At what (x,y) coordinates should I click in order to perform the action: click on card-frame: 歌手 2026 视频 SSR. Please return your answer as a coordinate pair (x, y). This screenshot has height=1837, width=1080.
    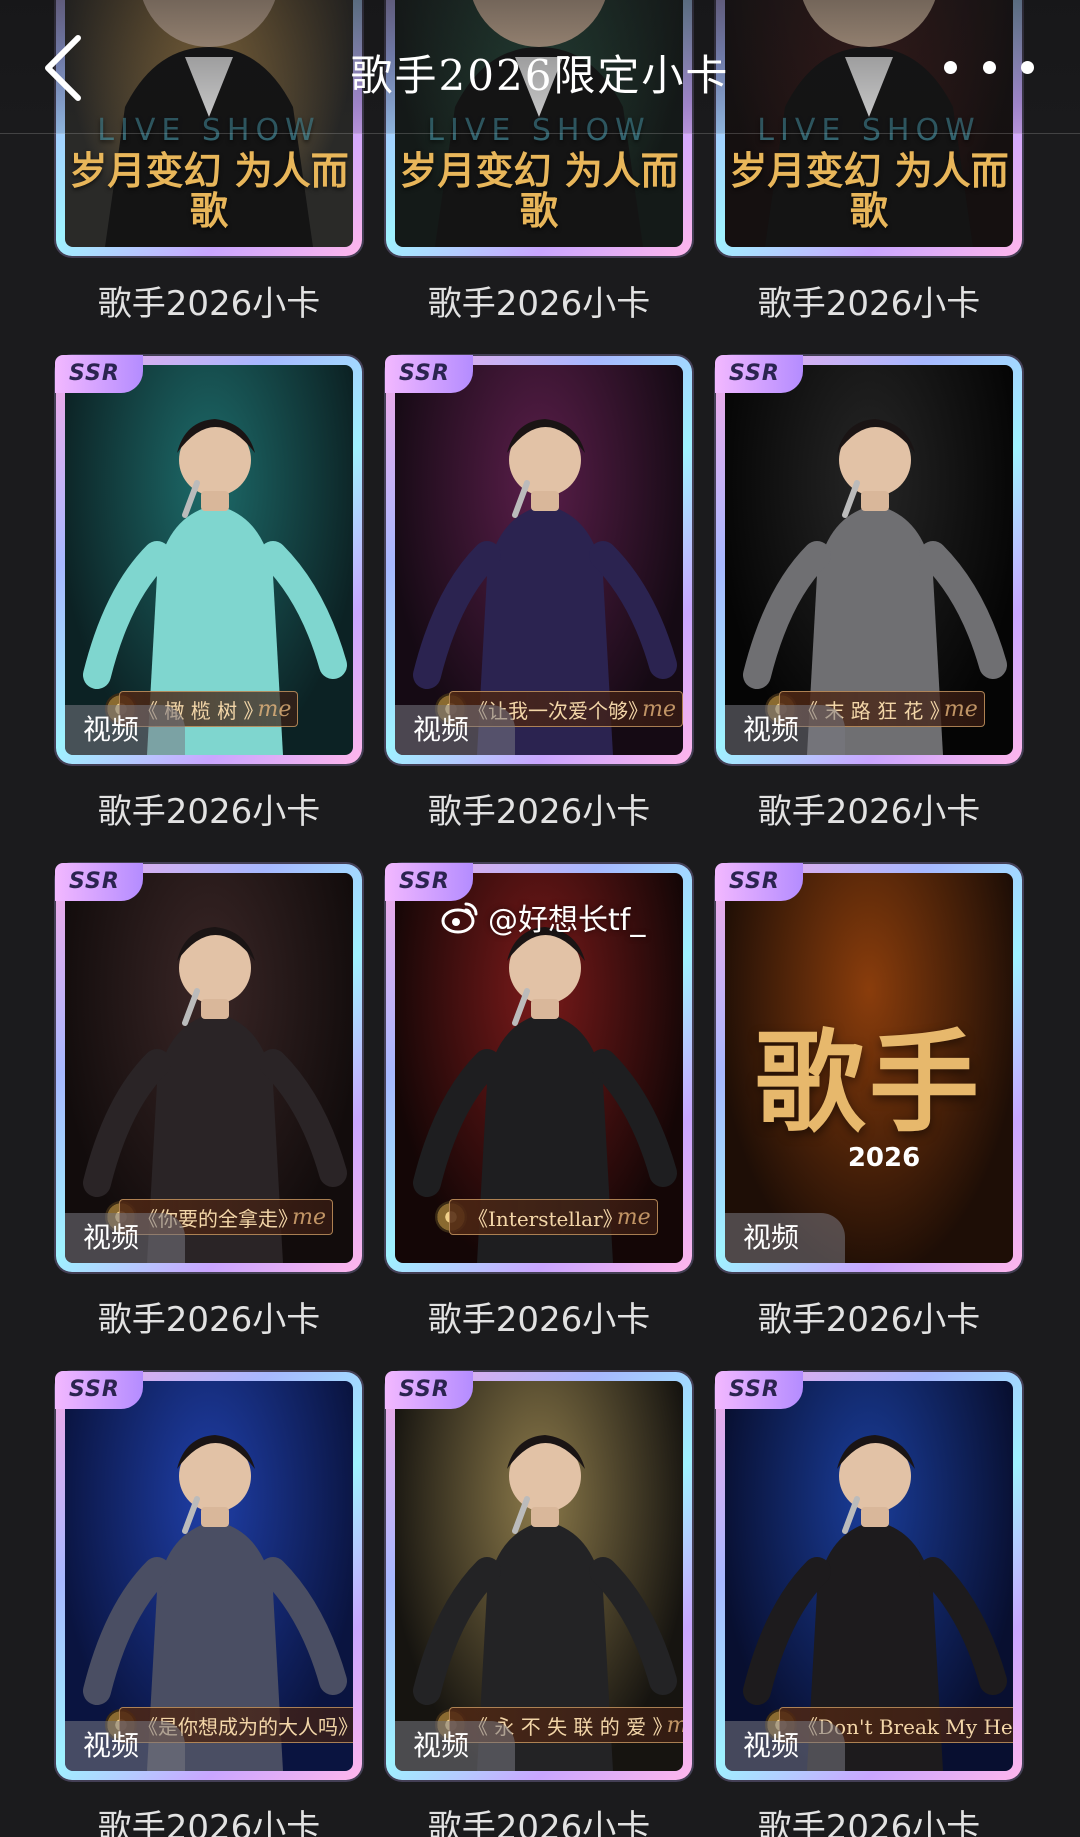
    Looking at the image, I should click on (868, 1067).